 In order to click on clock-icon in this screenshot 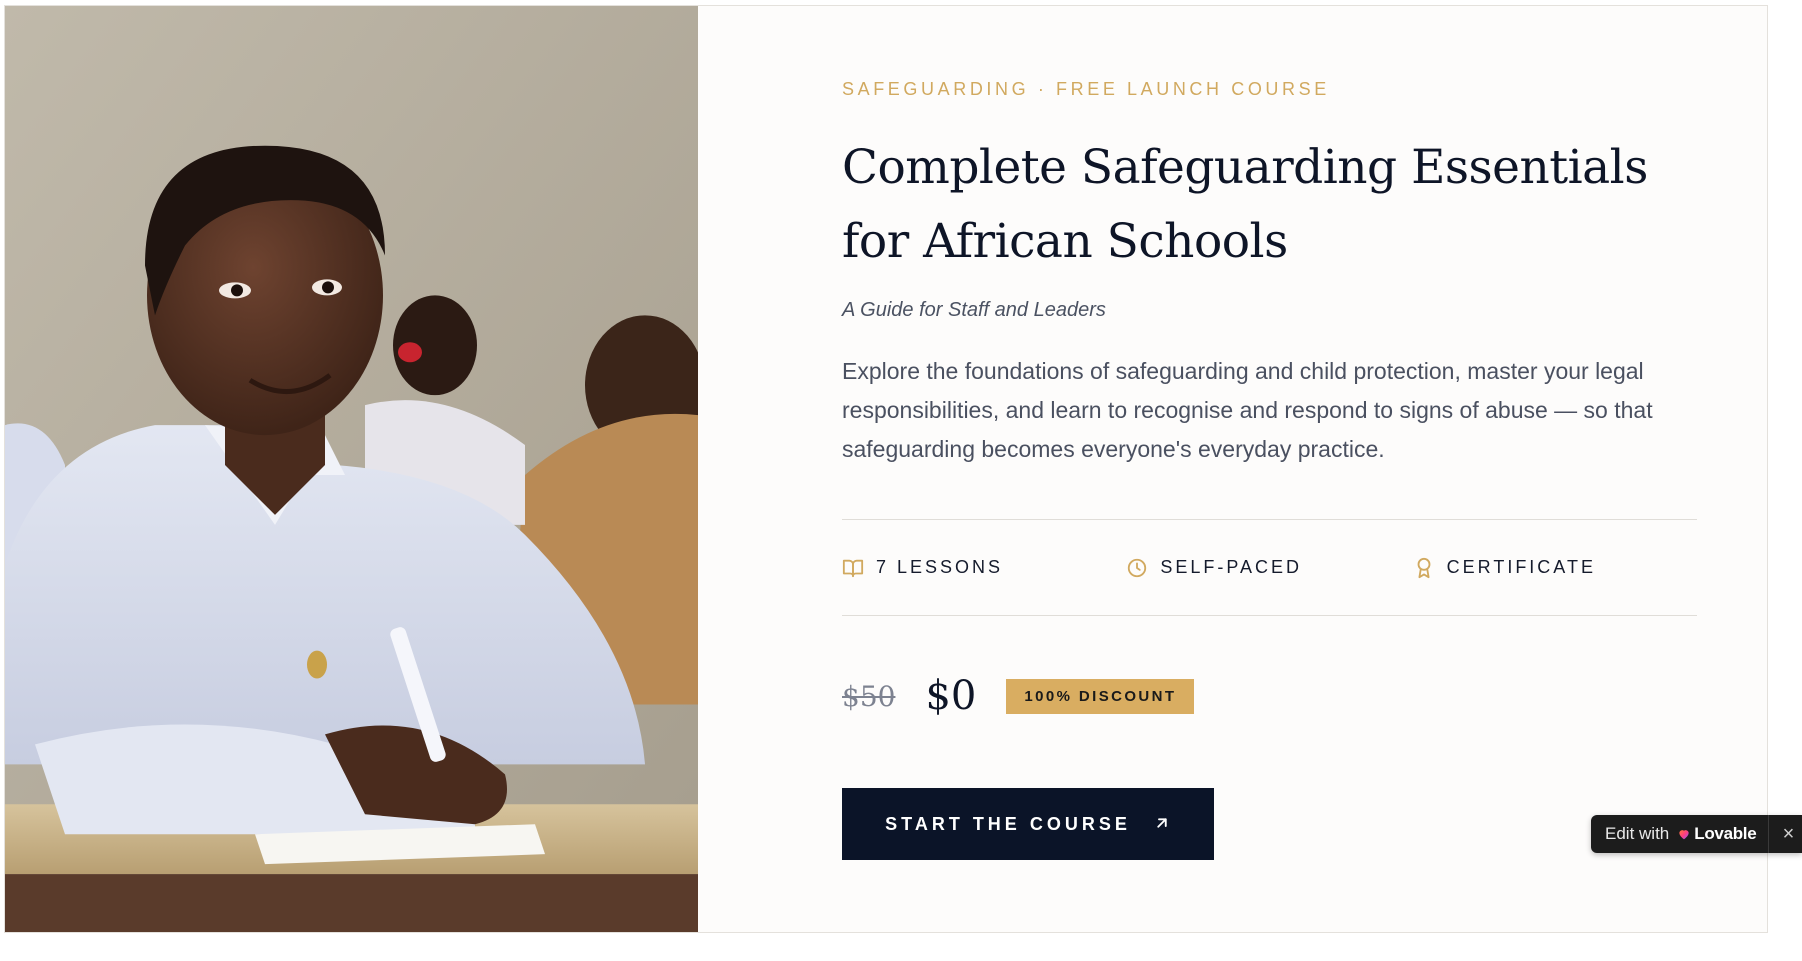, I will do `click(1137, 568)`.